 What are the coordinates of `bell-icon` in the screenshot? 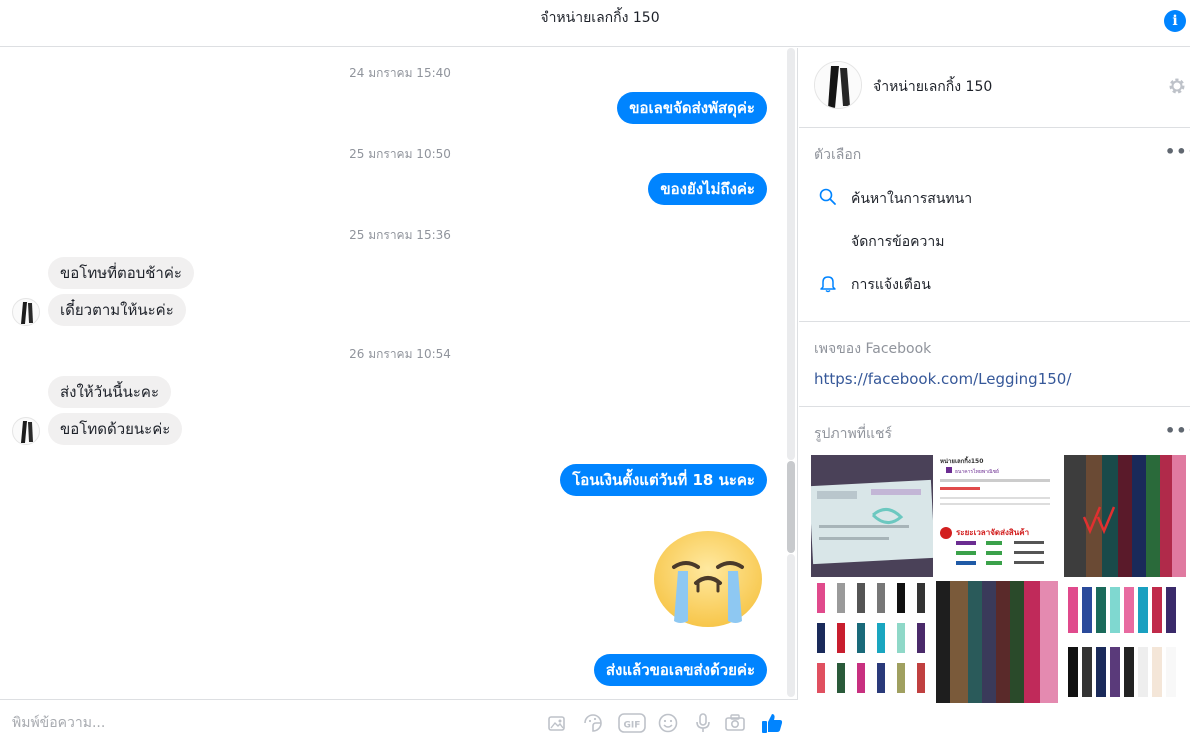 It's located at (828, 284).